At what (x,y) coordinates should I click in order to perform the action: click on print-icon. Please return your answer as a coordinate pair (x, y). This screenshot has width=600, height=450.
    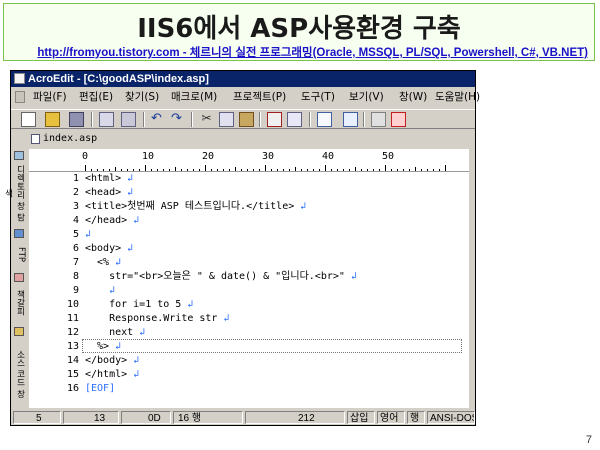
    Looking at the image, I should click on (128, 119).